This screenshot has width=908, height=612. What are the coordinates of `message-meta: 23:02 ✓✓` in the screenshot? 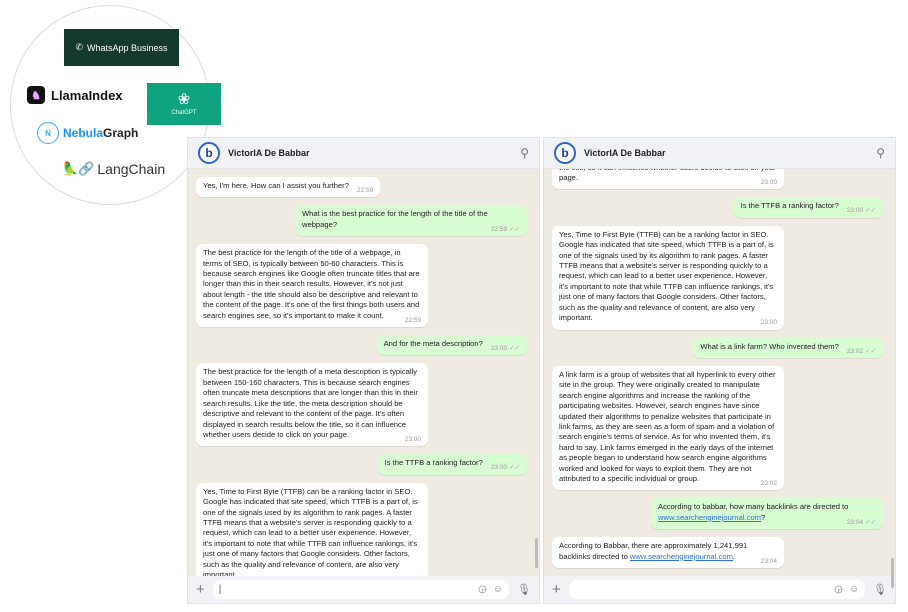 It's located at (861, 352).